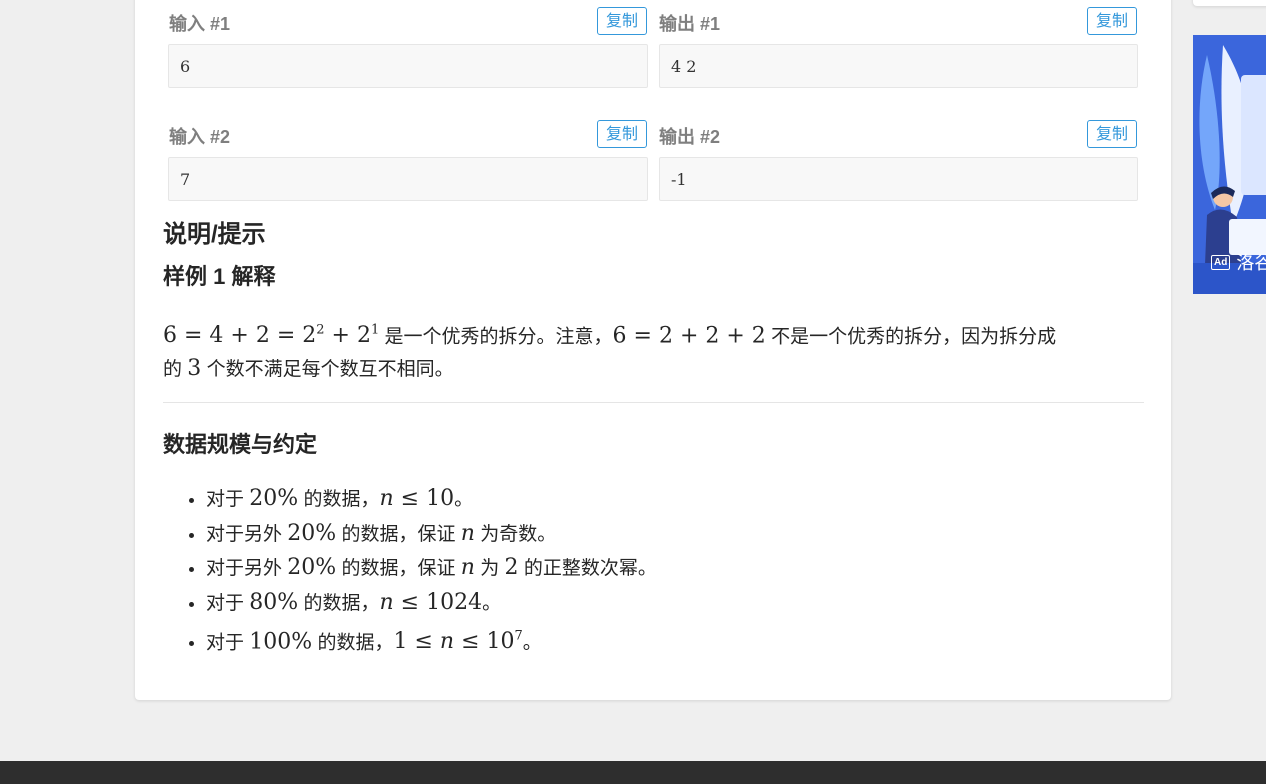  I want to click on sample-input-box: 6, so click(408, 66).